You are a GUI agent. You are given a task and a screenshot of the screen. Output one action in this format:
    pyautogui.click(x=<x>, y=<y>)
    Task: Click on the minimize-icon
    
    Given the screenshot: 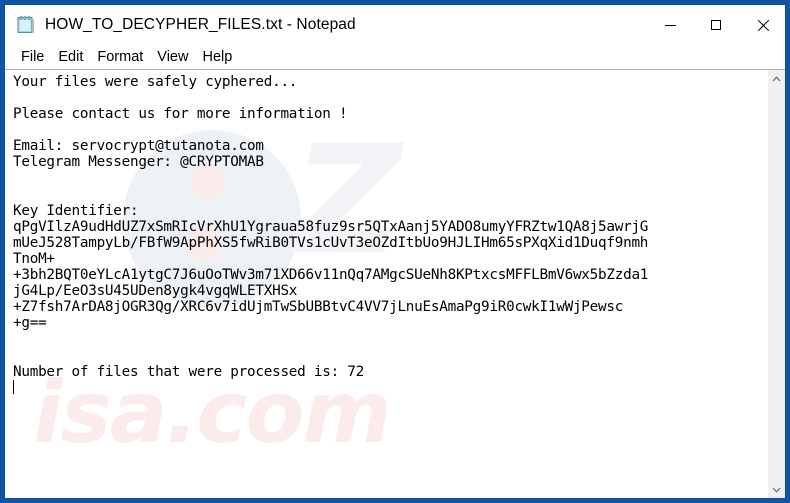 What is the action you would take?
    pyautogui.click(x=670, y=25)
    